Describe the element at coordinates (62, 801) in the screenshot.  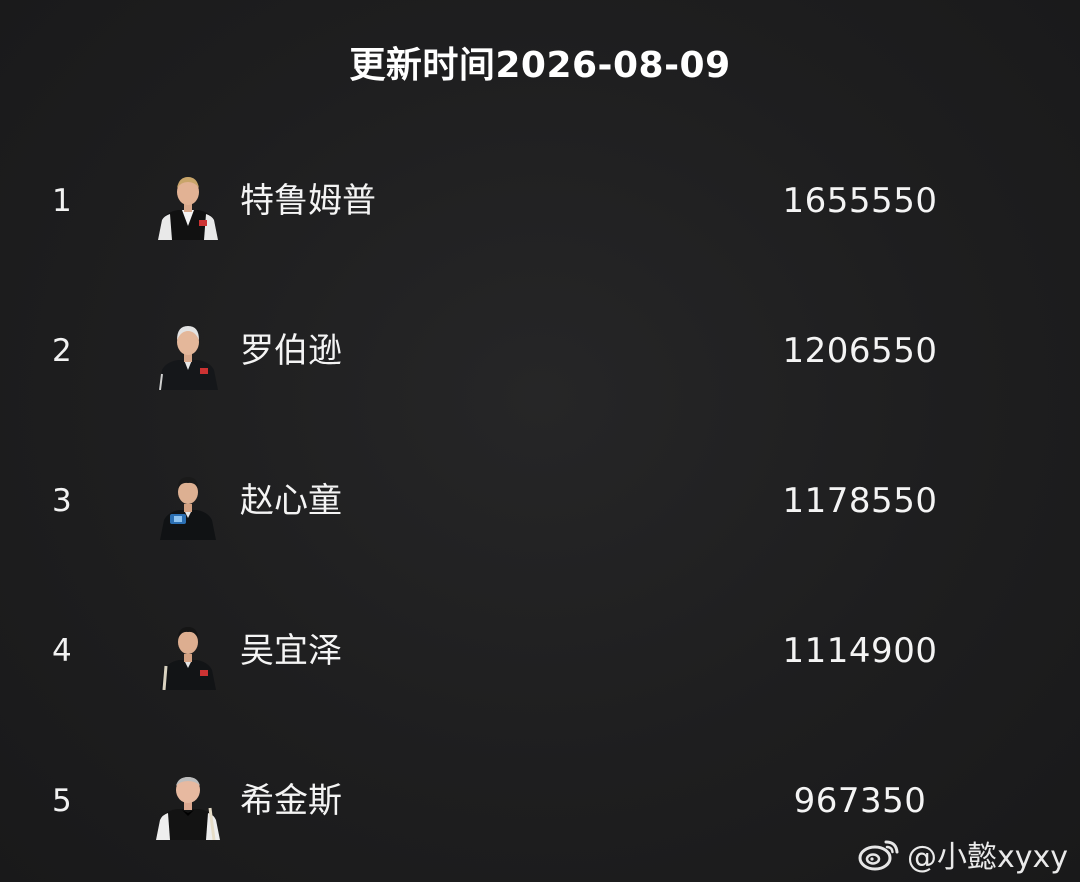
I see `rank-number: 5` at that location.